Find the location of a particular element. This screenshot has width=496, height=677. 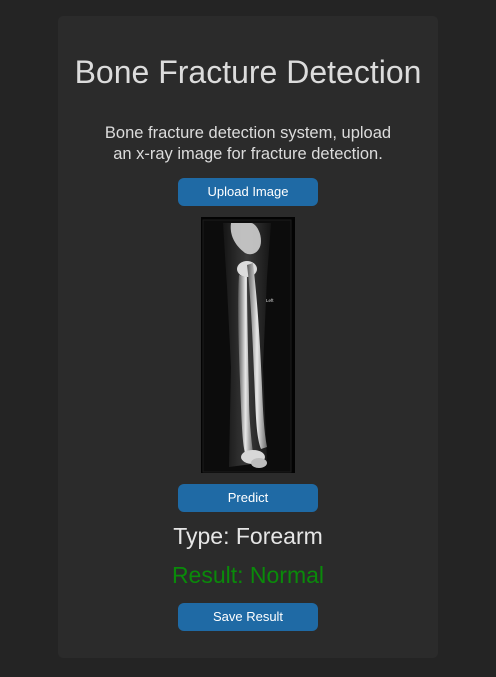

forearm-xray-image: Left is located at coordinates (248, 345).